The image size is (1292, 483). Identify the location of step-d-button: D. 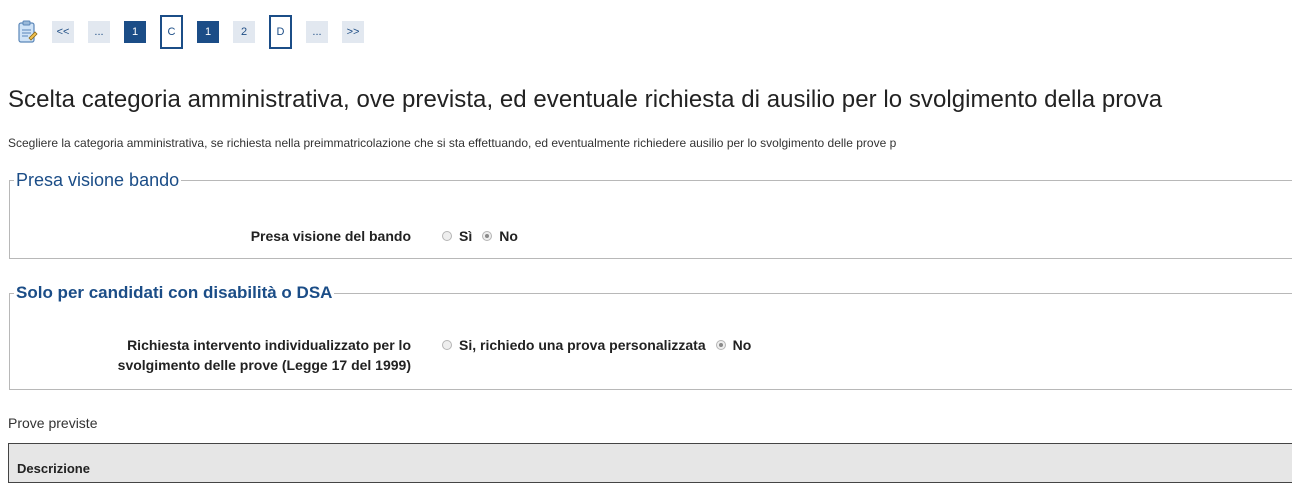
(280, 32).